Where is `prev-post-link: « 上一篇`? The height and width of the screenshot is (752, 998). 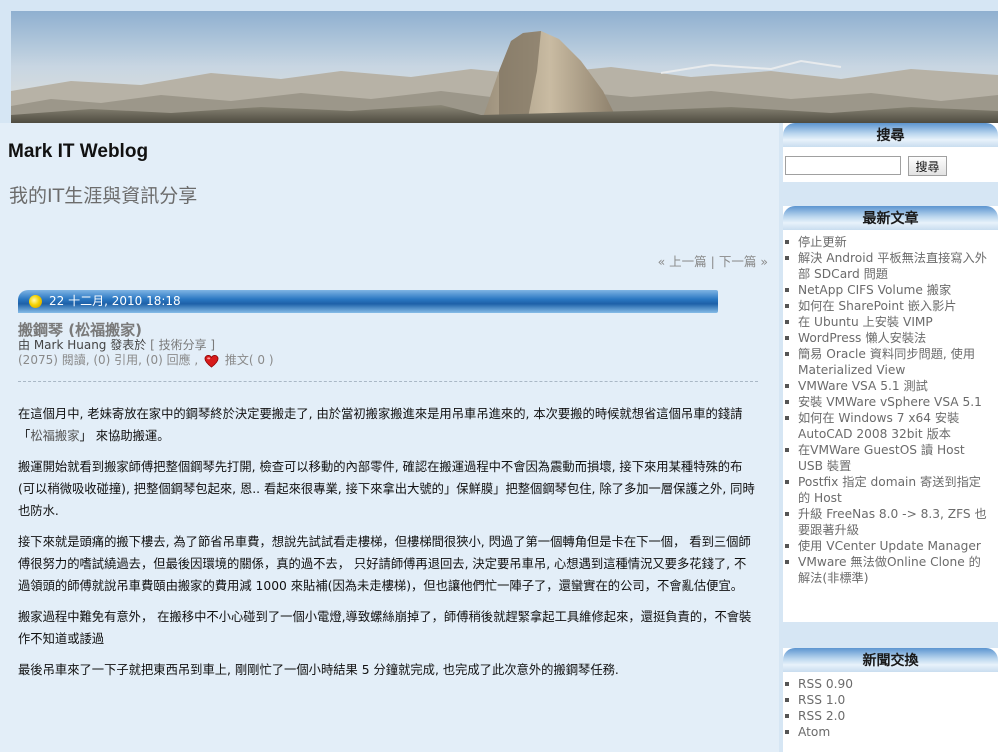
prev-post-link: « 上一篇 is located at coordinates (682, 261).